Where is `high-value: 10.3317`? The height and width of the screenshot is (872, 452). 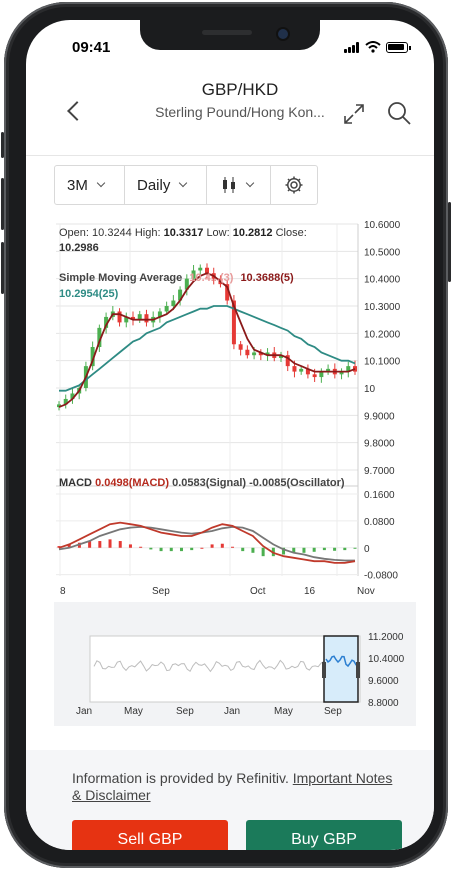
high-value: 10.3317 is located at coordinates (183, 233).